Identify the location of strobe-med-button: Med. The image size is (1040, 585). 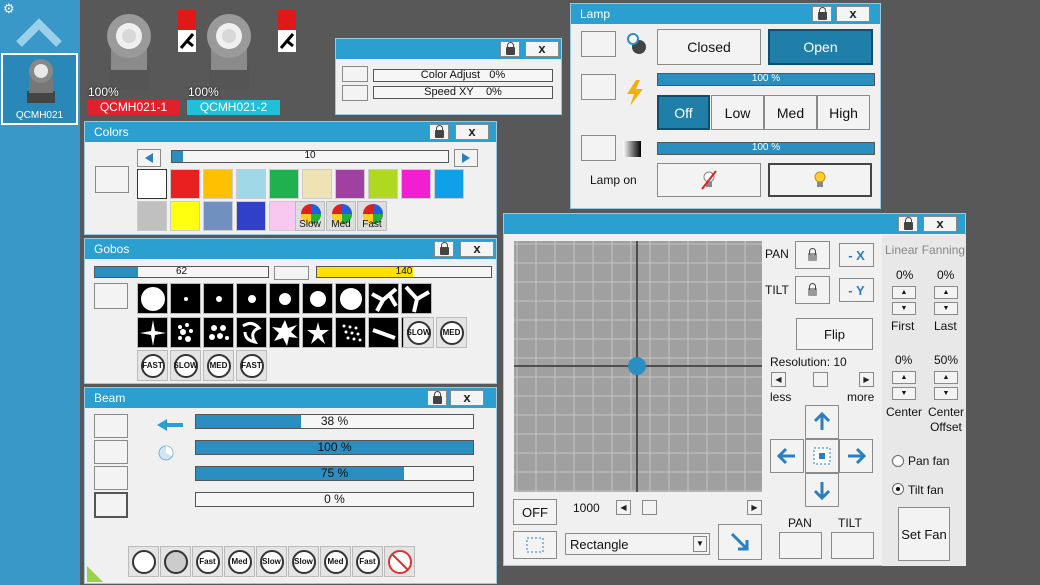
(790, 112).